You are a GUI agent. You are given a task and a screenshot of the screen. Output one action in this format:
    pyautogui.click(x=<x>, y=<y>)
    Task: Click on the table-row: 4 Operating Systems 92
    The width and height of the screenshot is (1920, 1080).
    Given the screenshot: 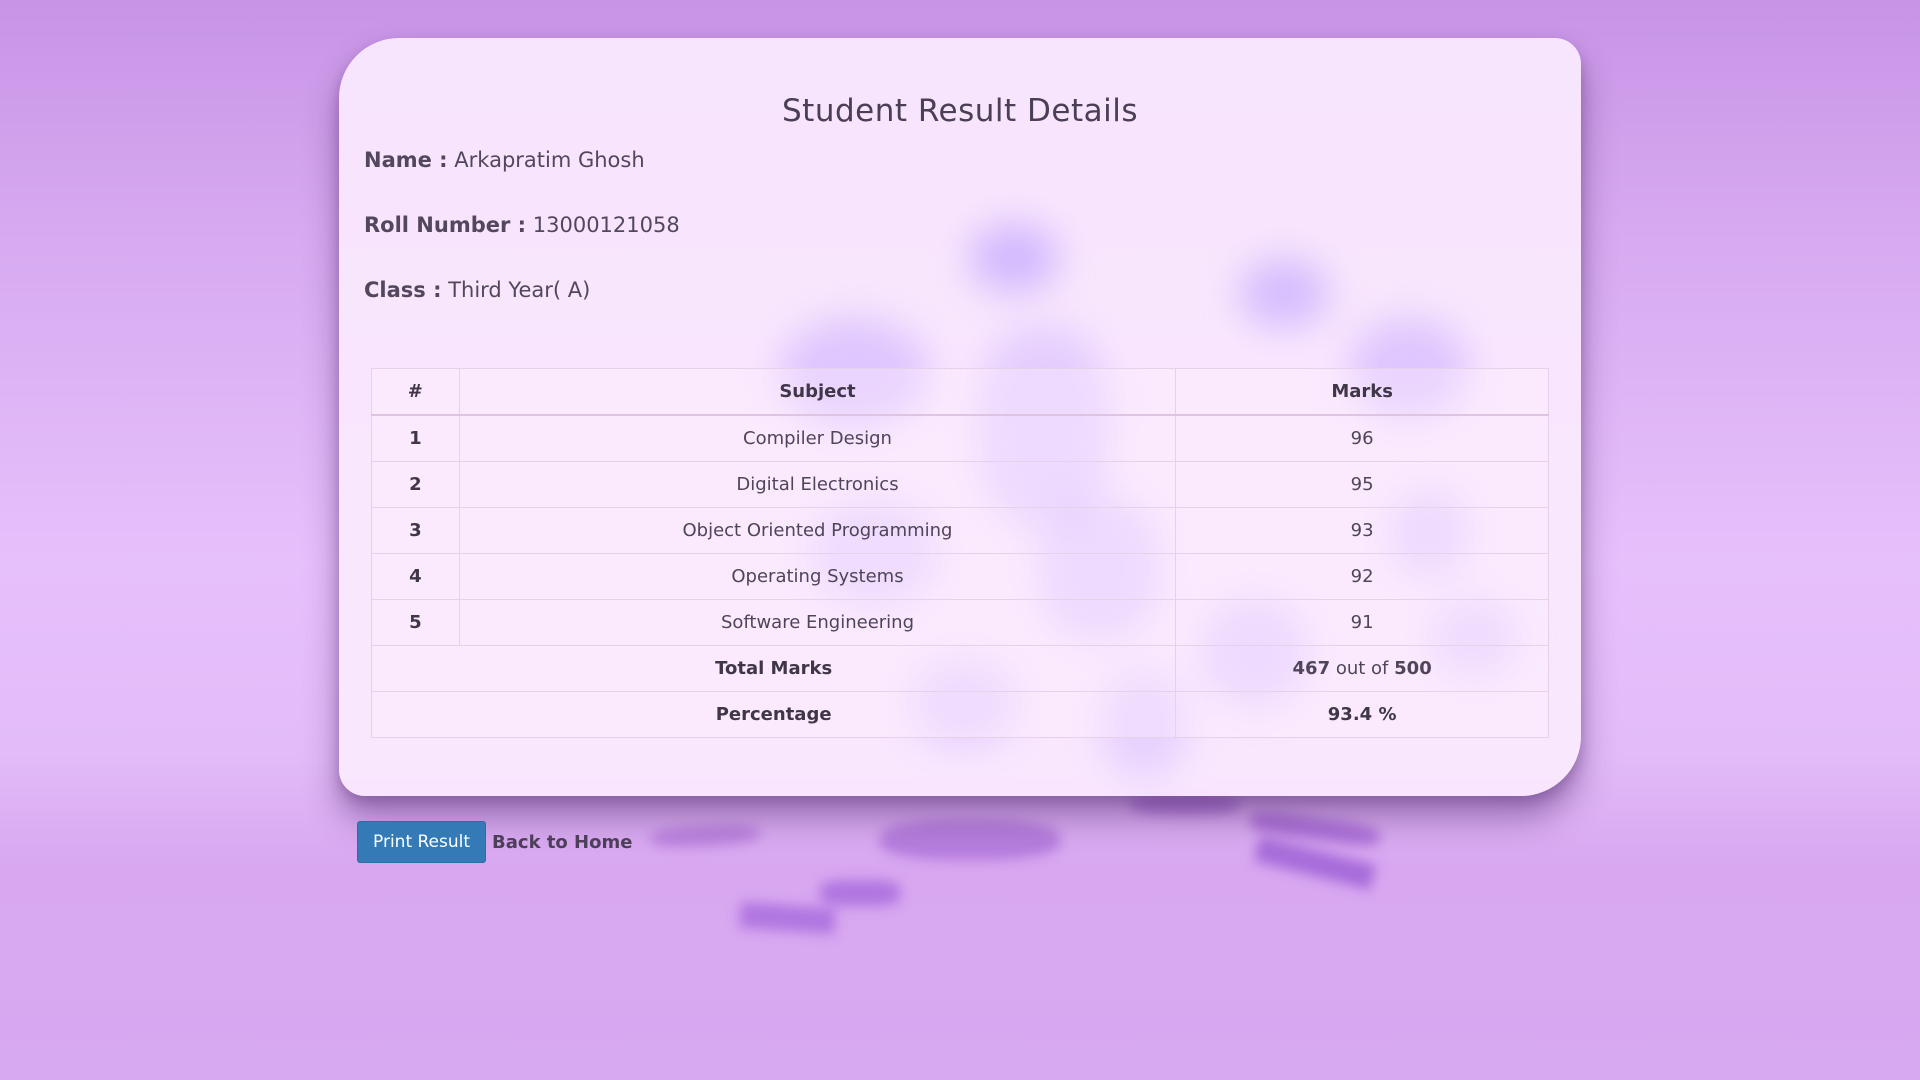 What is the action you would take?
    pyautogui.click(x=960, y=576)
    